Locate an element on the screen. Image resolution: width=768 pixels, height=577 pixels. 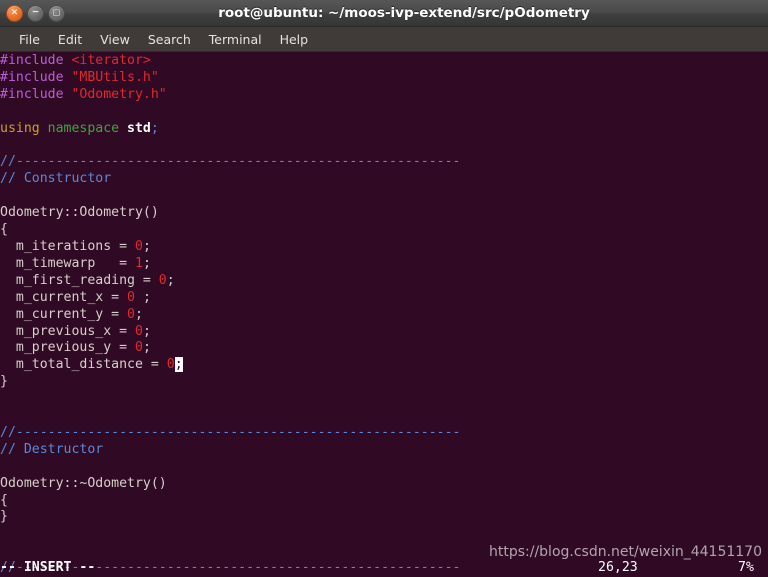
maximize-button: □ is located at coordinates (56, 13).